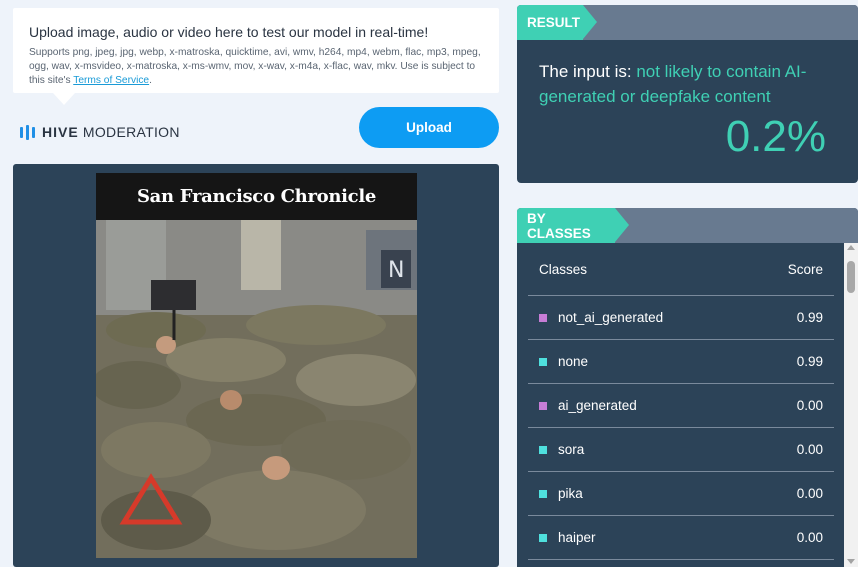 The height and width of the screenshot is (567, 858). I want to click on result-percentage: 0.2%, so click(775, 136).